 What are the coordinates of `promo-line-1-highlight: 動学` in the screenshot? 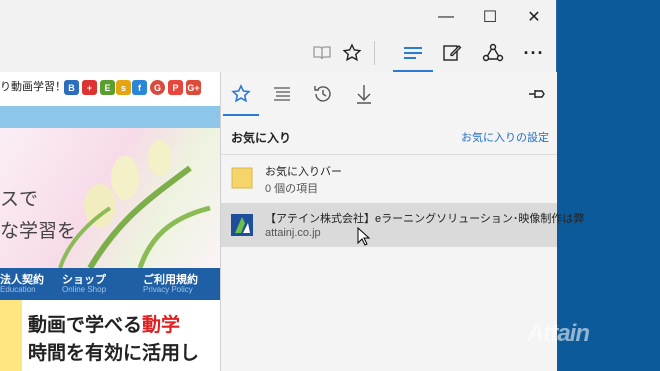 It's located at (161, 325).